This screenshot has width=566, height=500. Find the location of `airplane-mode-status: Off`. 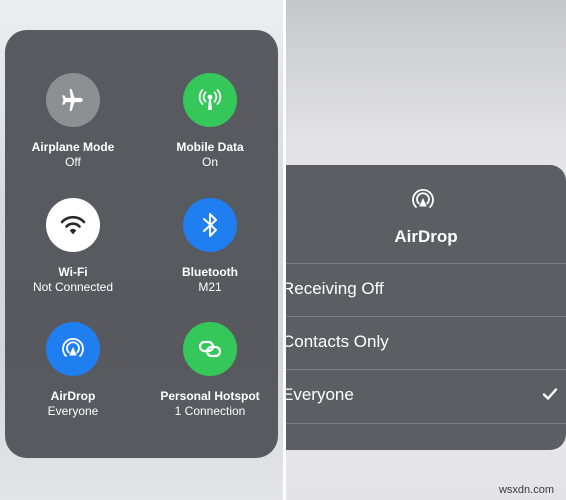

airplane-mode-status: Off is located at coordinates (73, 162).